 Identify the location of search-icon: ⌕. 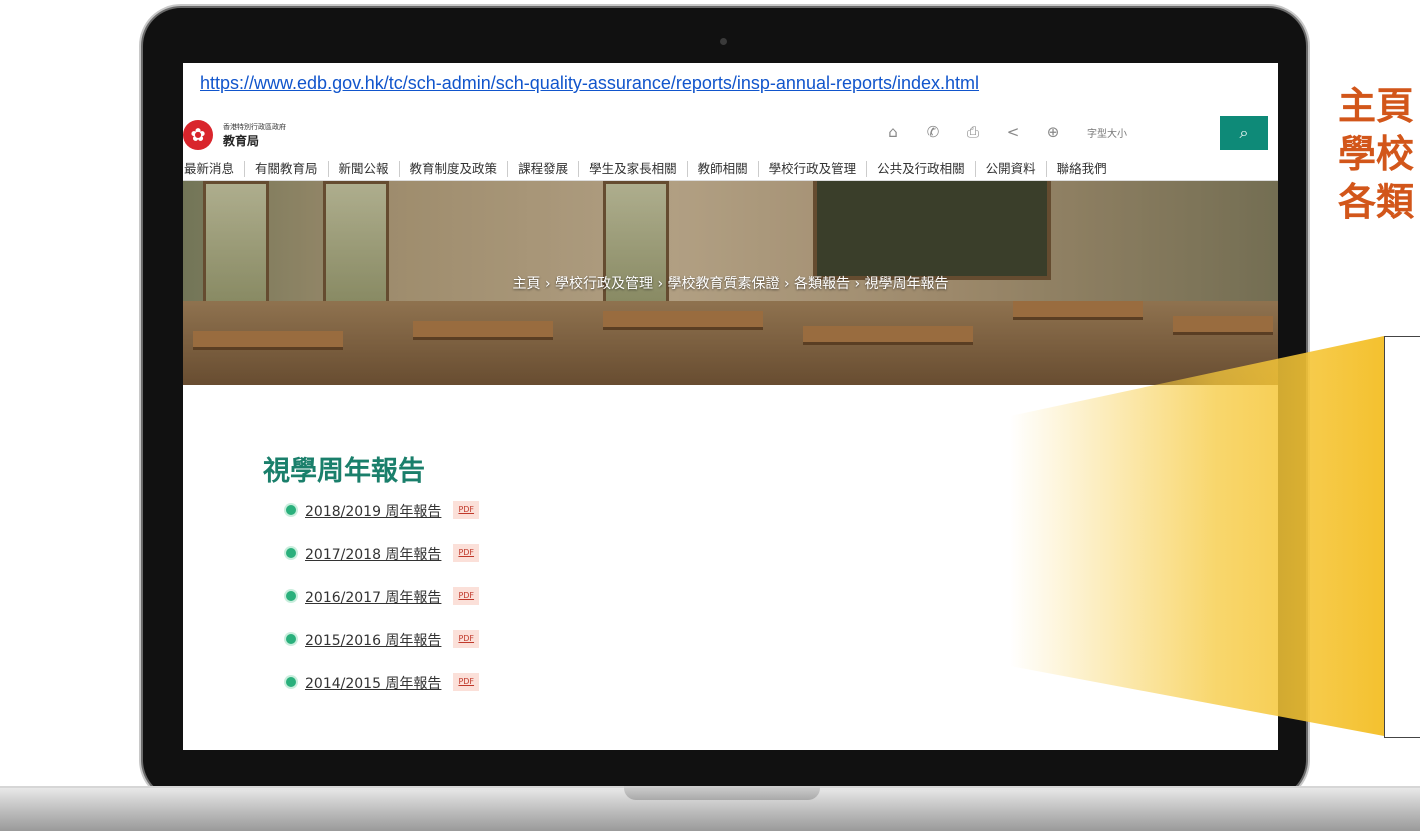
(1244, 132).